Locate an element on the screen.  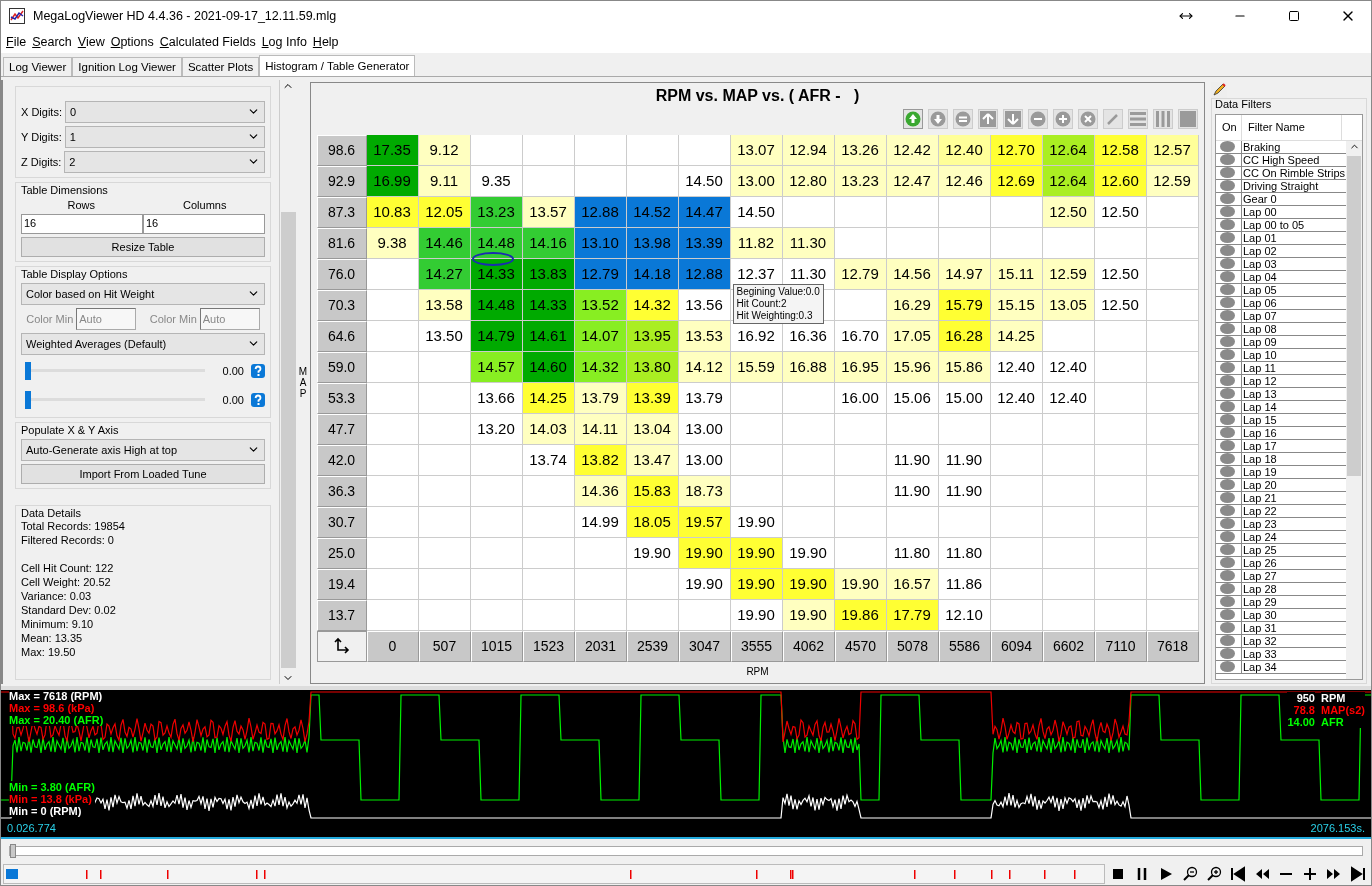
chart-label: Min = 0 (RPM) is located at coordinates (52, 811).